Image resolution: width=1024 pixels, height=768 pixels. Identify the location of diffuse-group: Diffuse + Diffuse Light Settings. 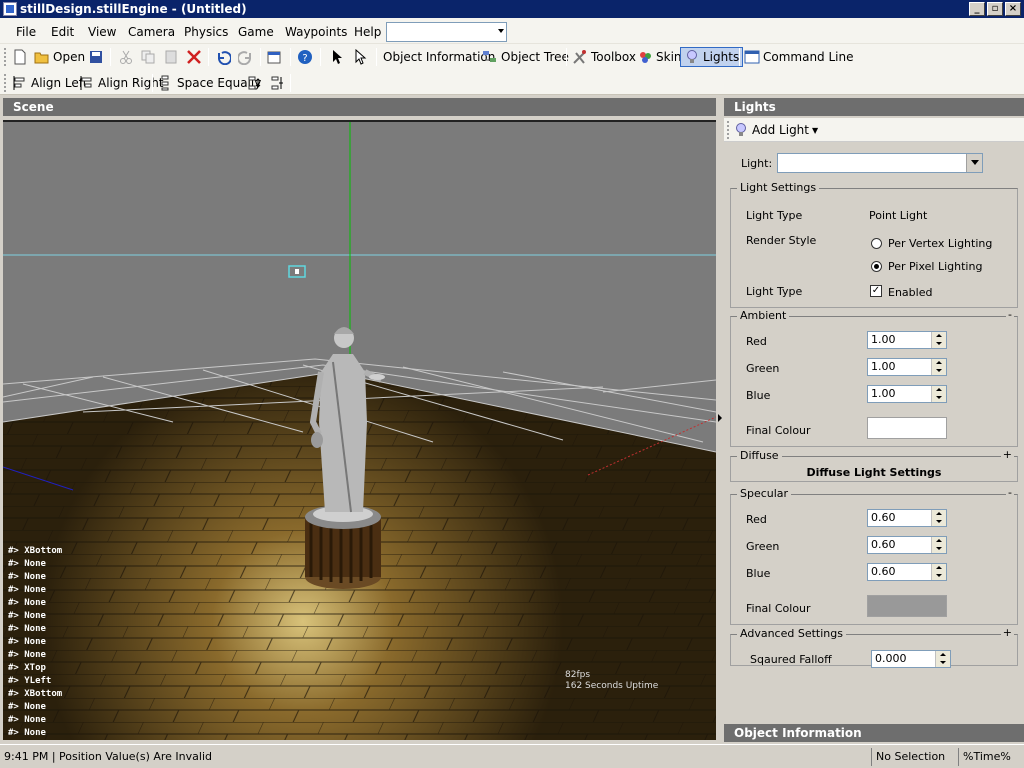
(874, 465).